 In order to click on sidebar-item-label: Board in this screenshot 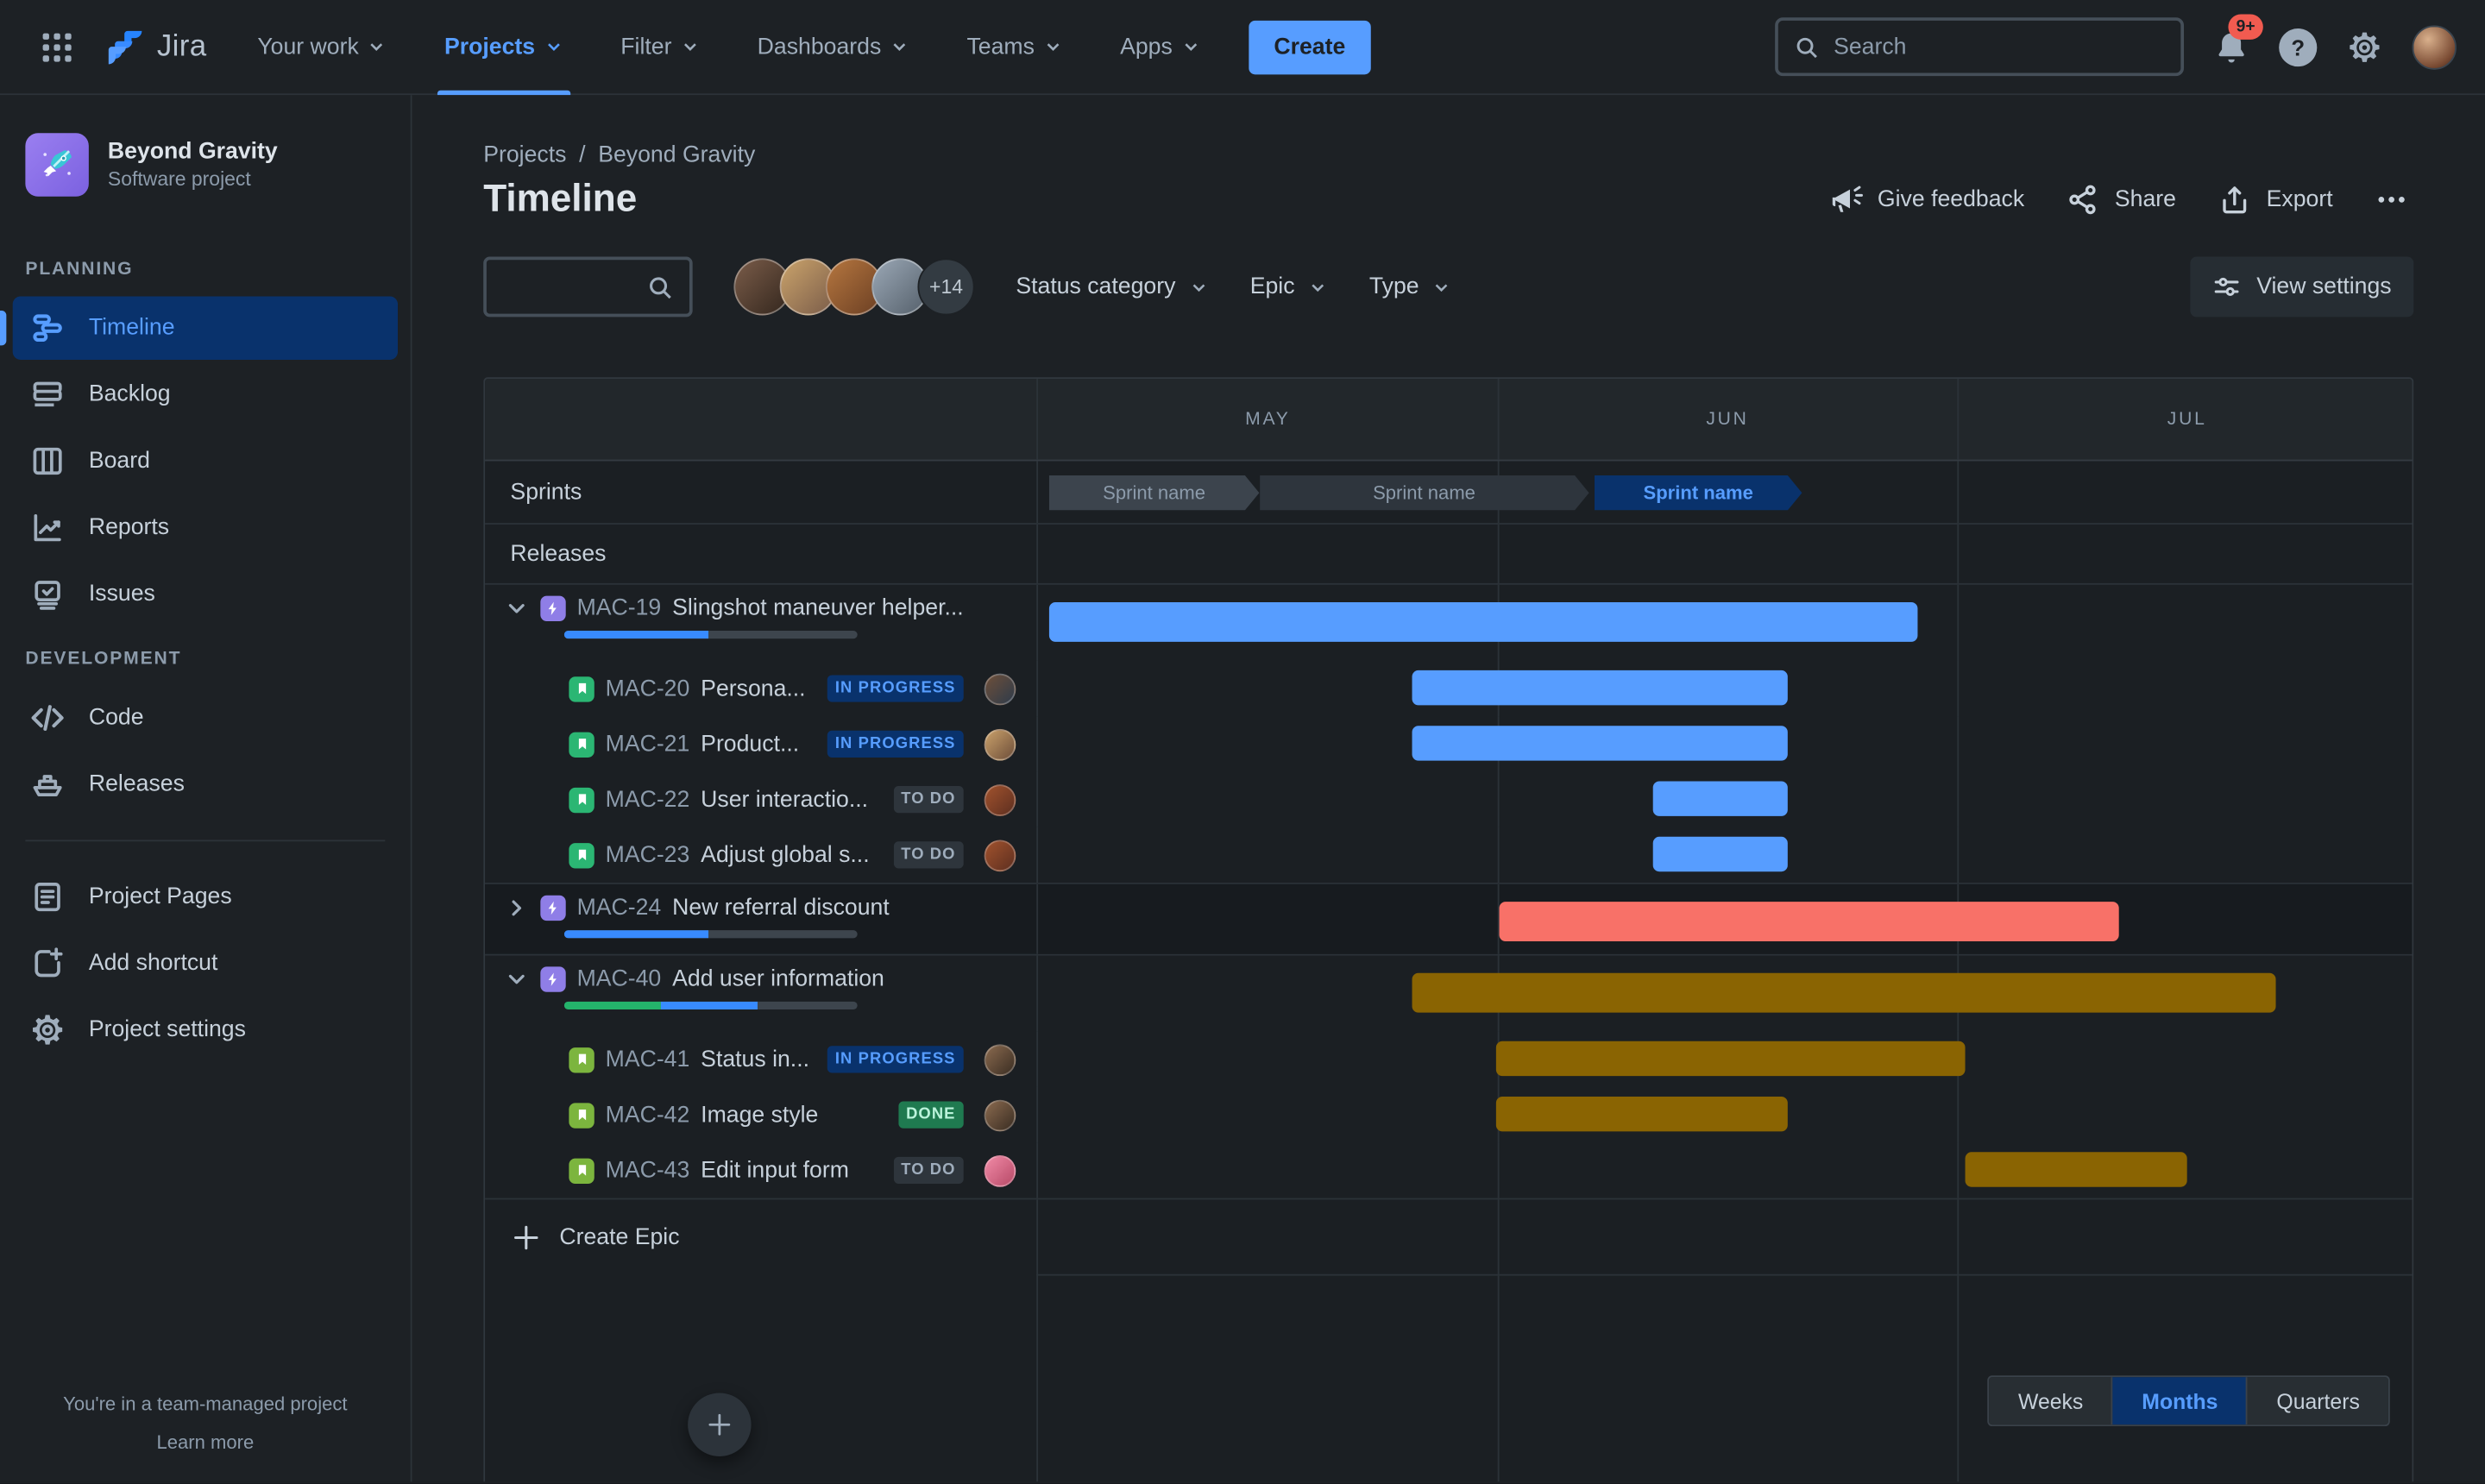, I will do `click(119, 461)`.